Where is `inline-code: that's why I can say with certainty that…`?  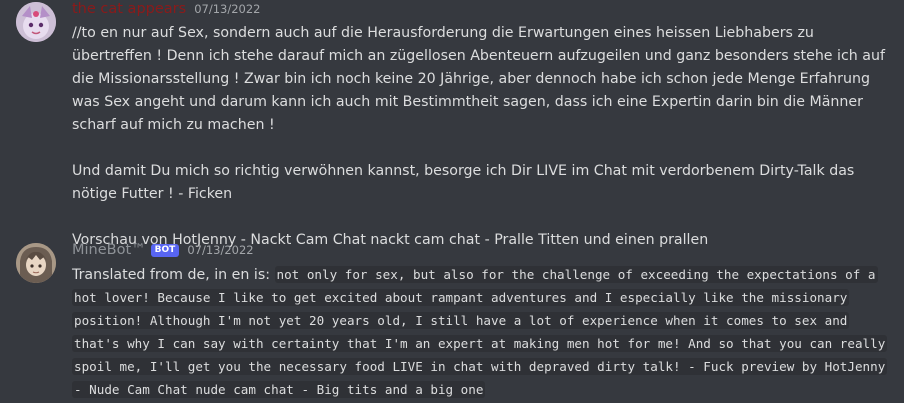 inline-code: that's why I can say with certainty that… is located at coordinates (480, 343).